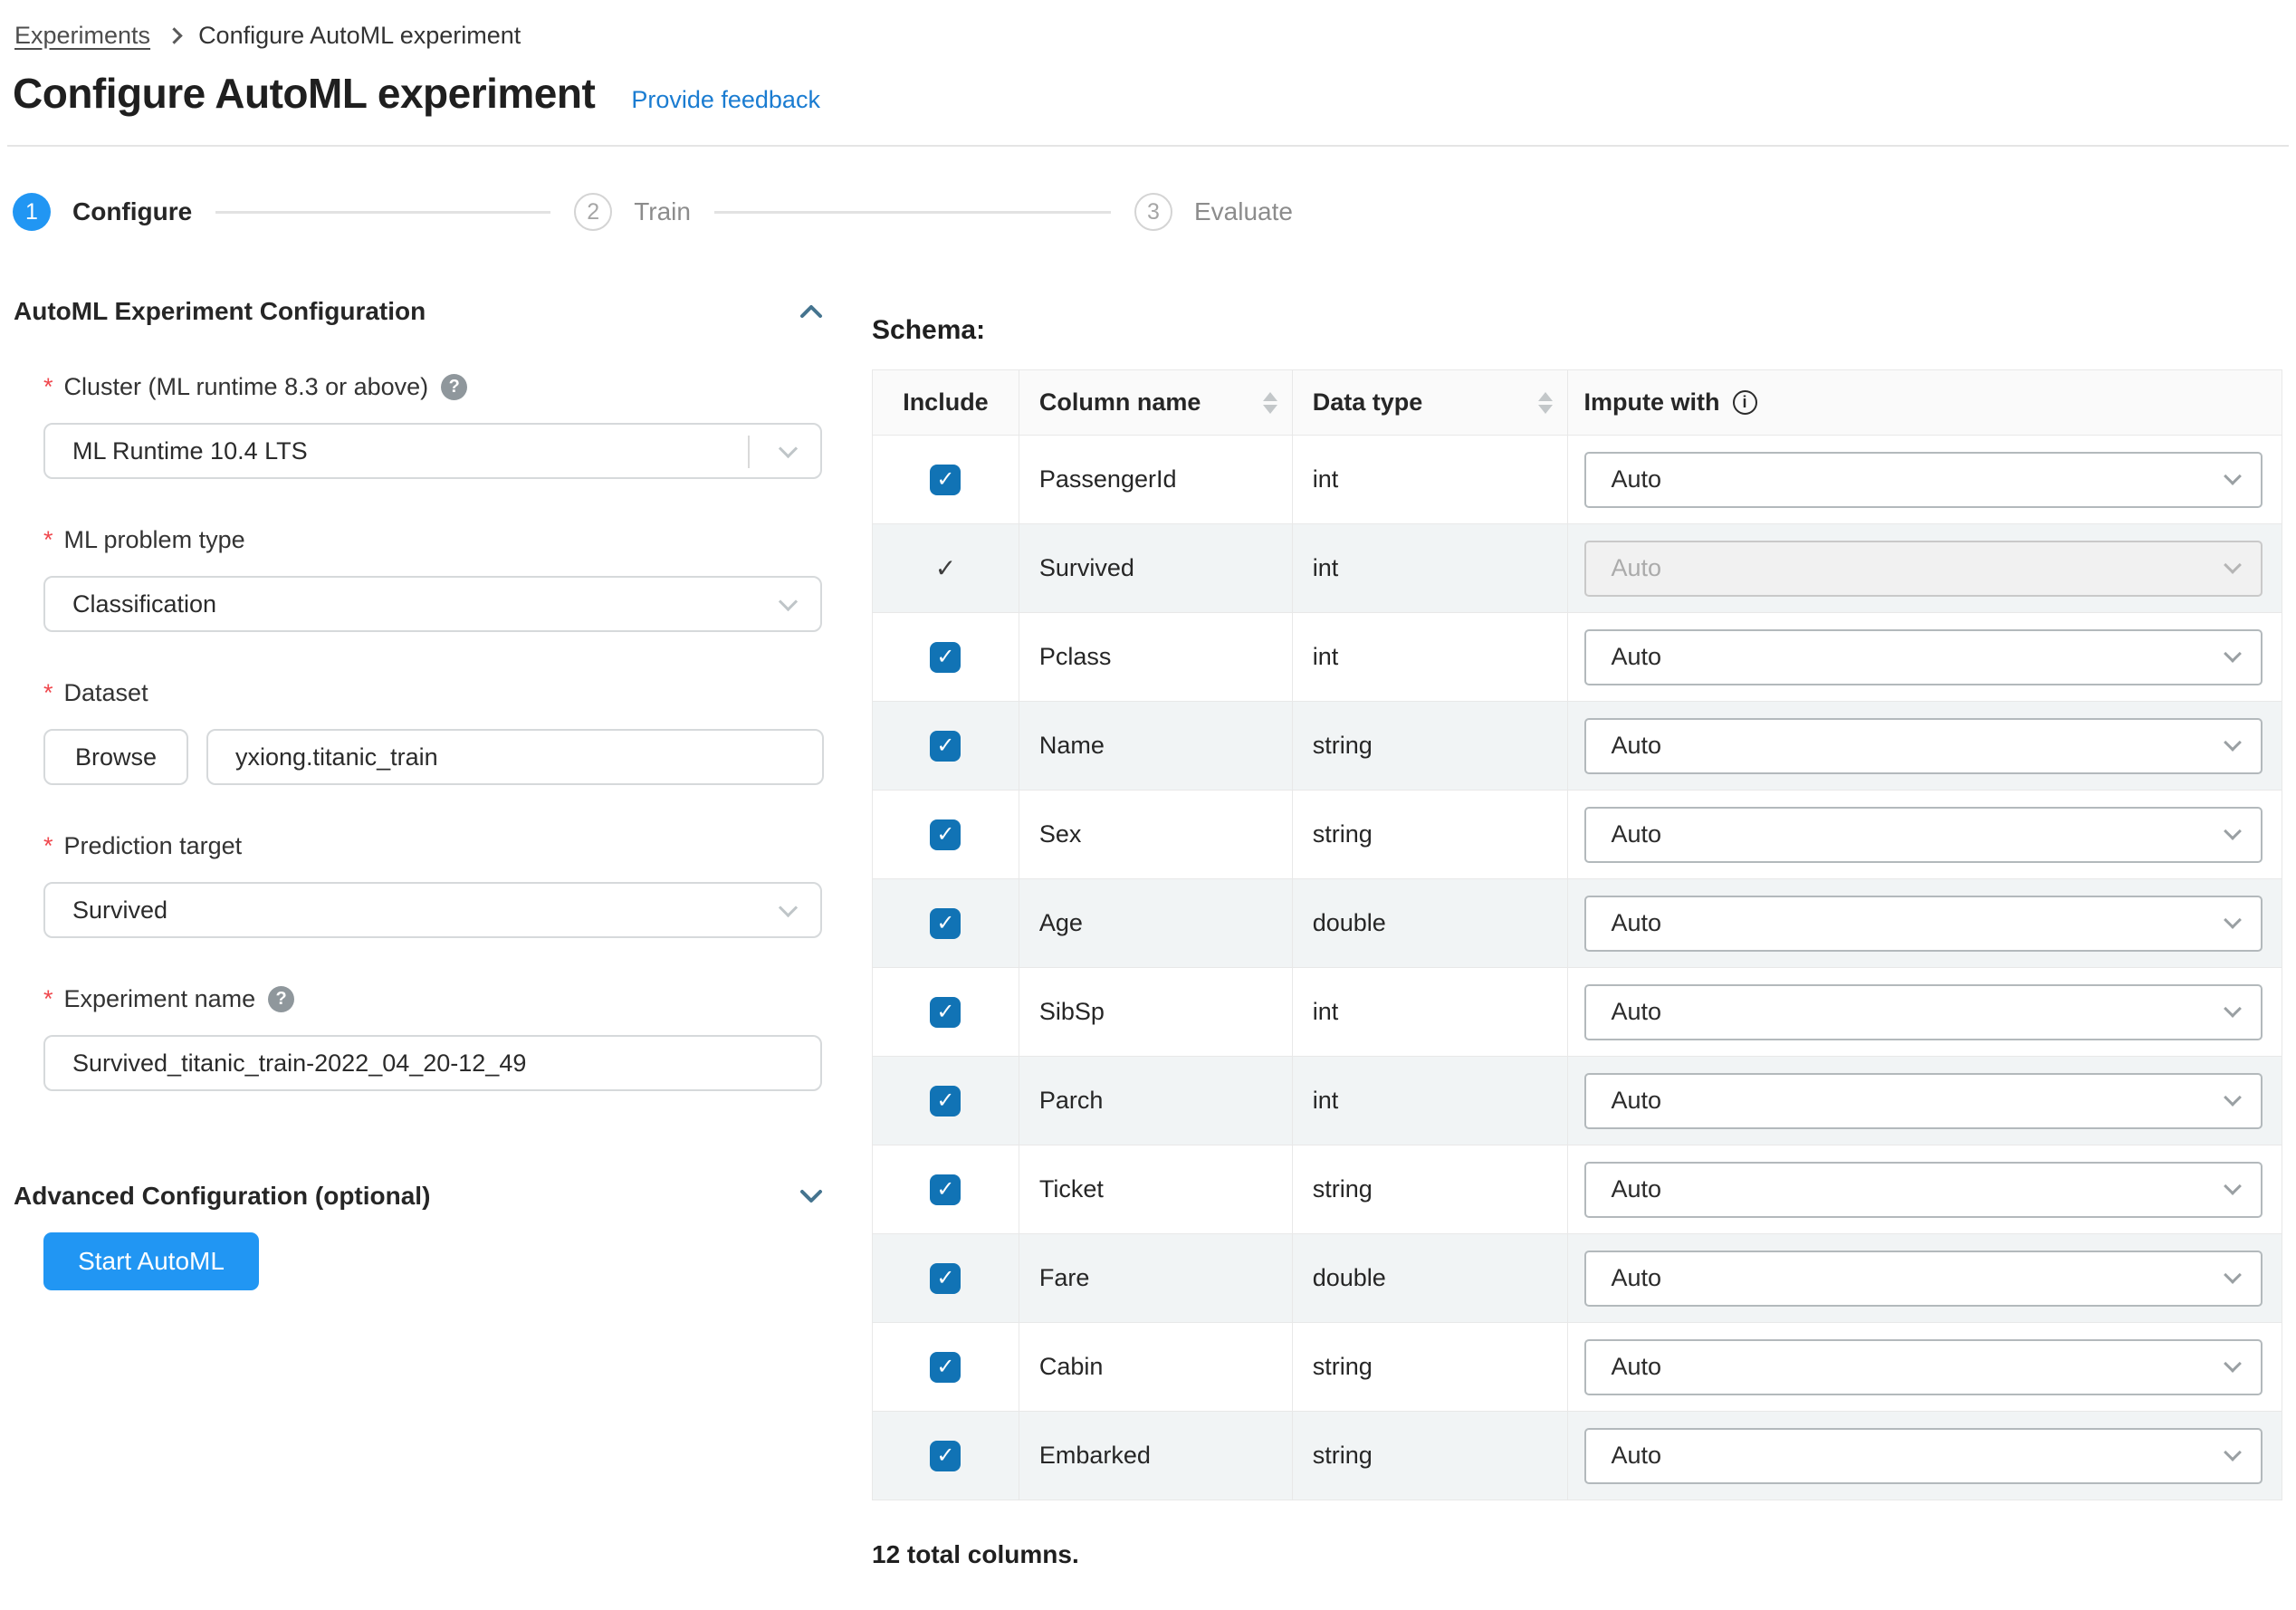  What do you see at coordinates (1745, 402) in the screenshot?
I see `info-icon: i` at bounding box center [1745, 402].